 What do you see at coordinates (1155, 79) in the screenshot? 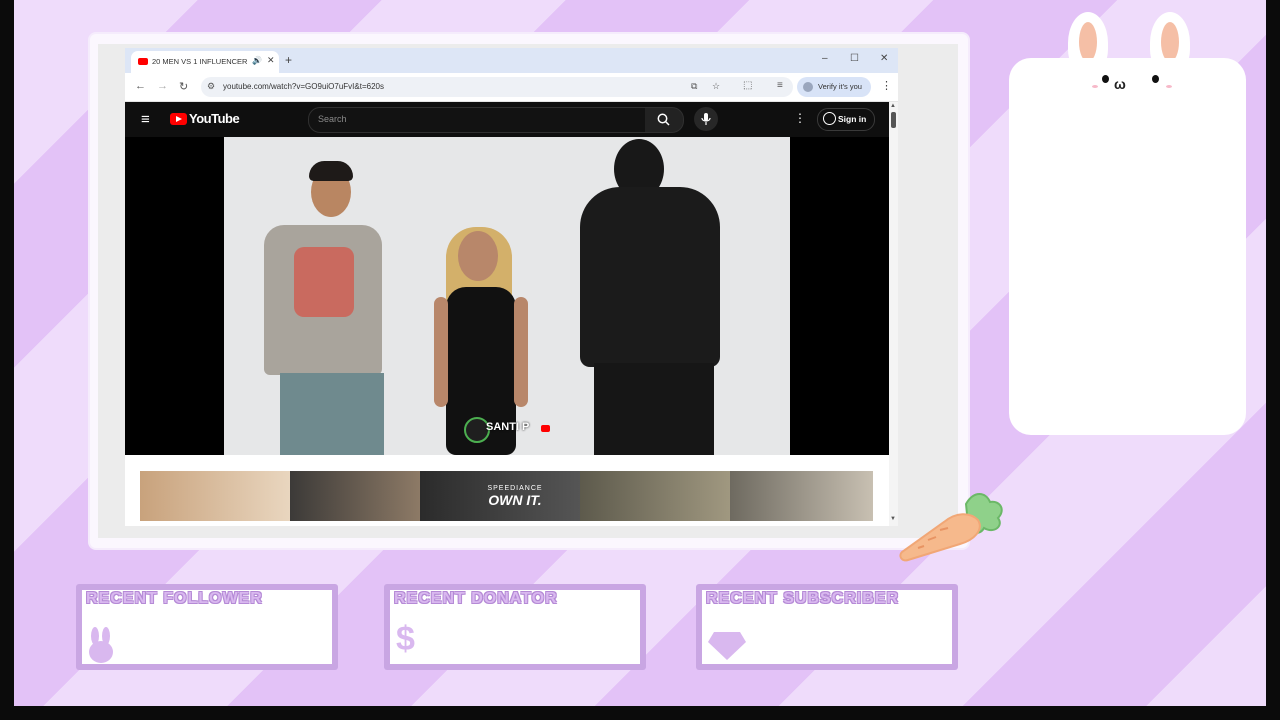
I see `bunny-right-eye` at bounding box center [1155, 79].